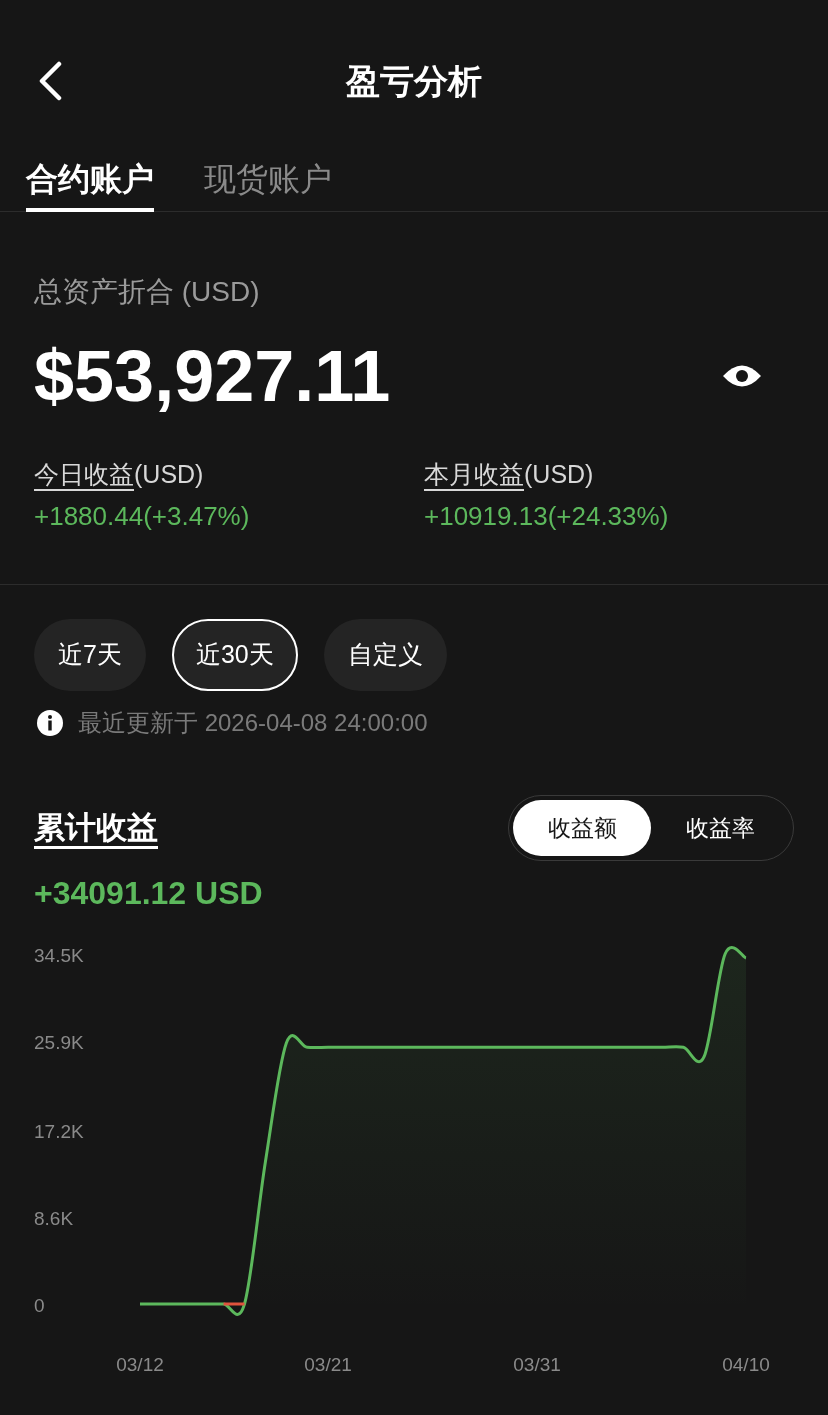  What do you see at coordinates (328, 1364) in the screenshot?
I see `x-tick-label: 03/21` at bounding box center [328, 1364].